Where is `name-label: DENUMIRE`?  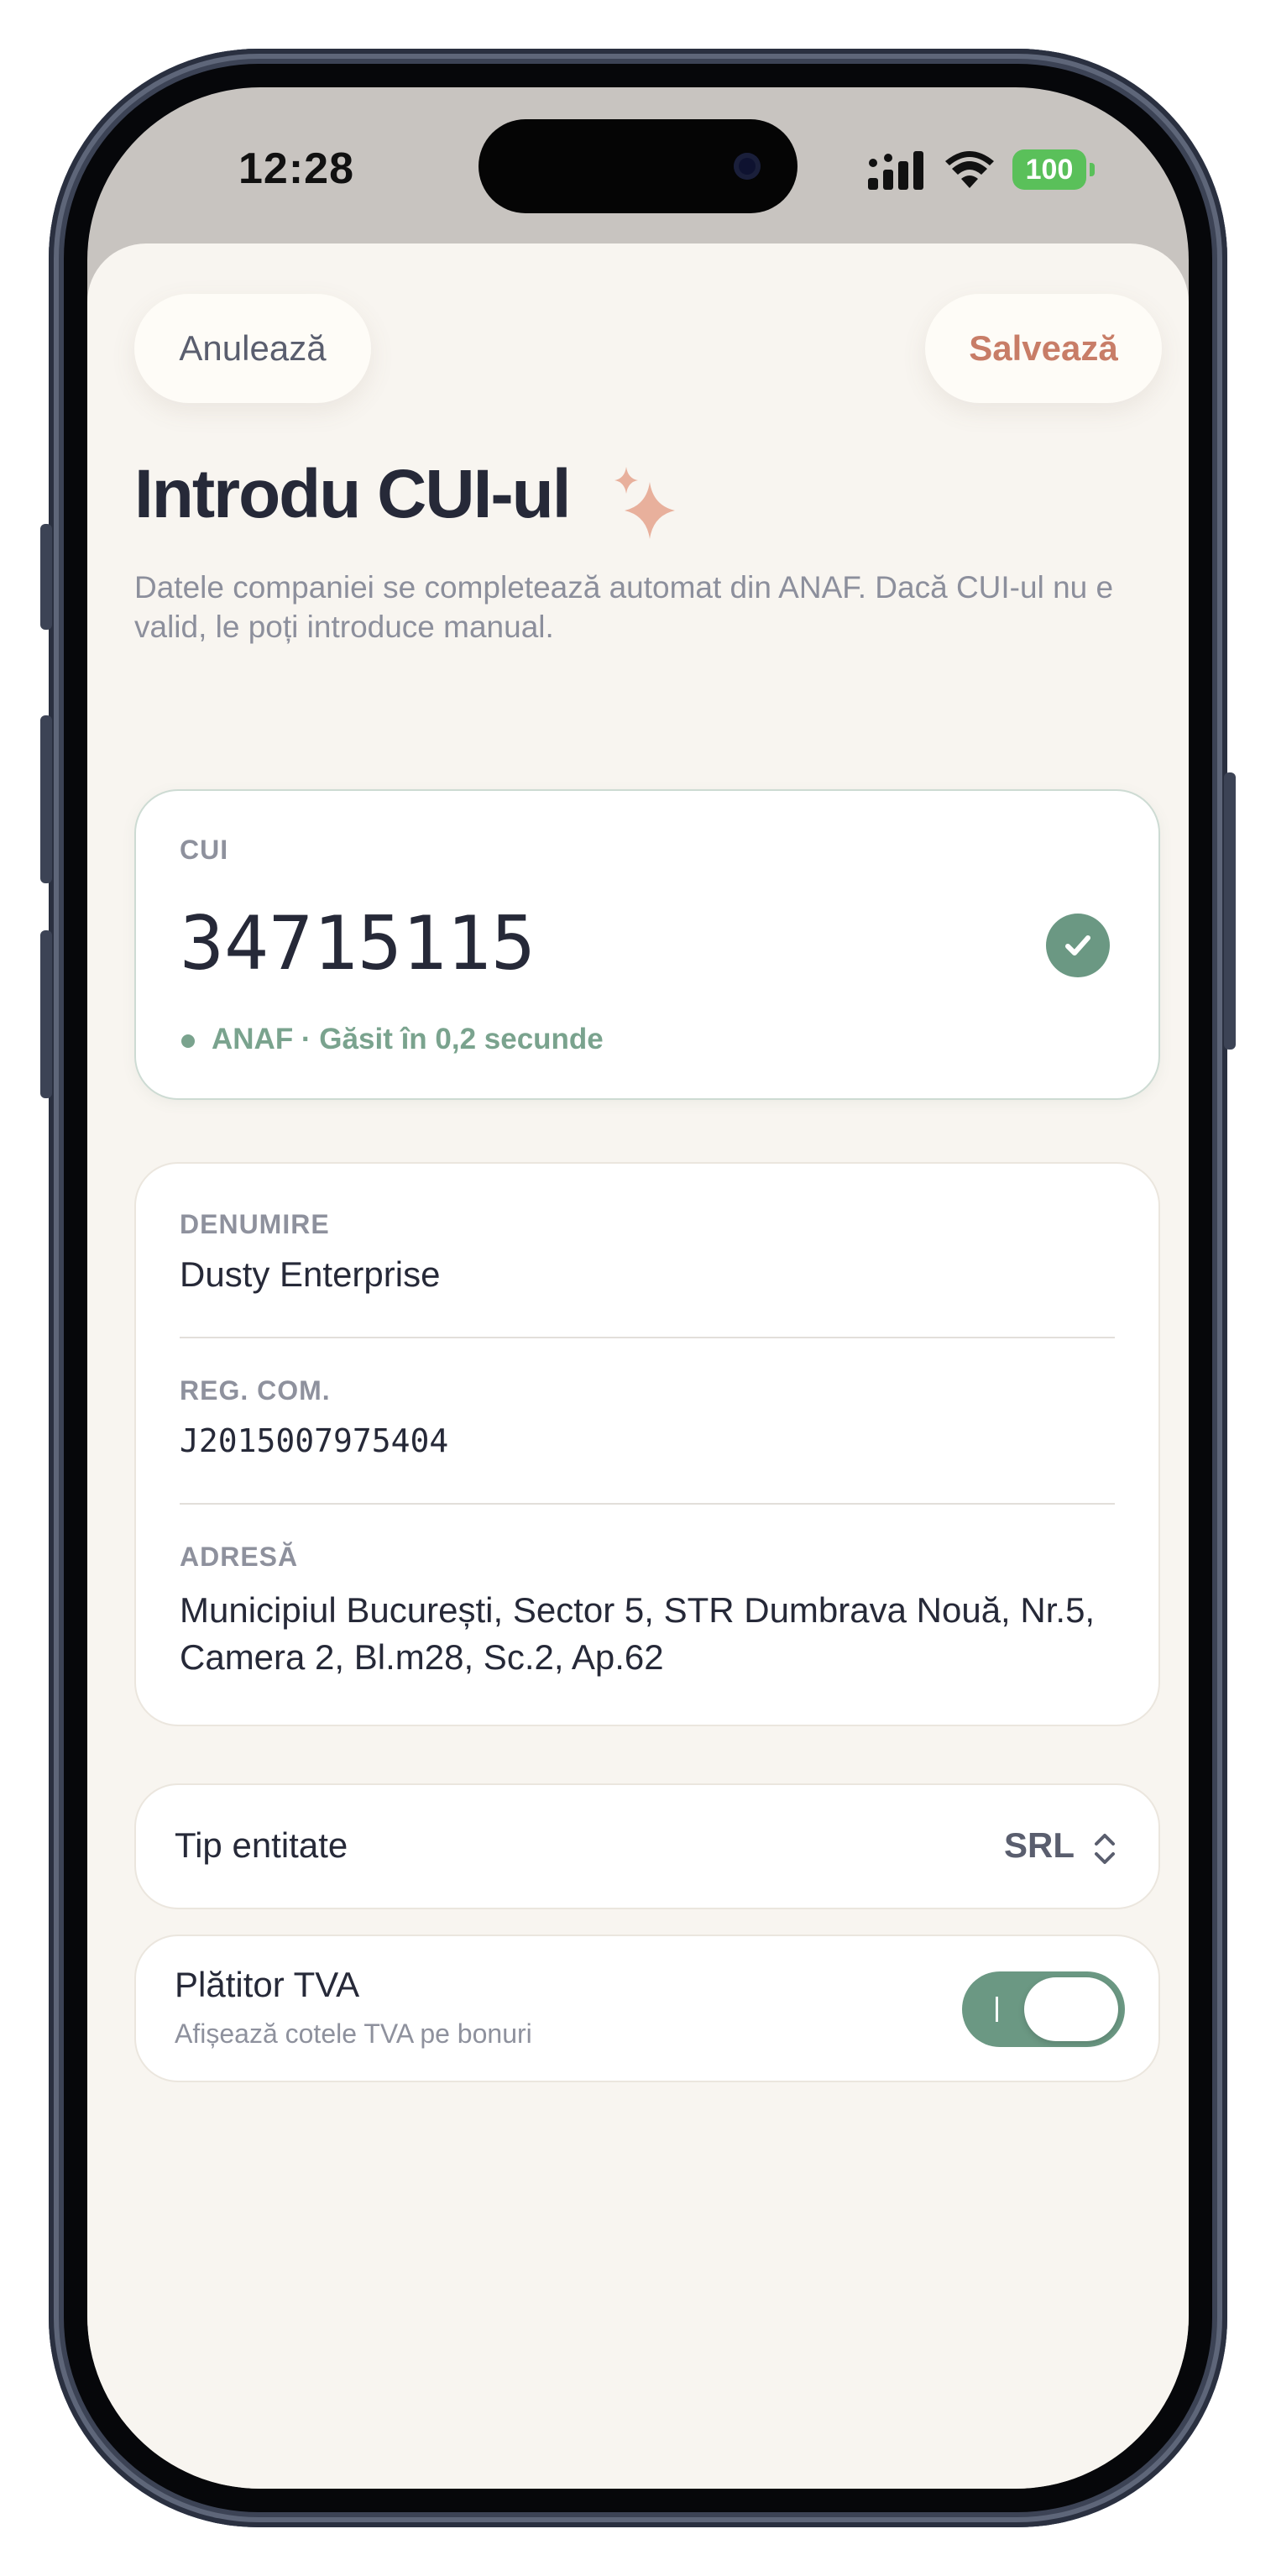 name-label: DENUMIRE is located at coordinates (255, 1224).